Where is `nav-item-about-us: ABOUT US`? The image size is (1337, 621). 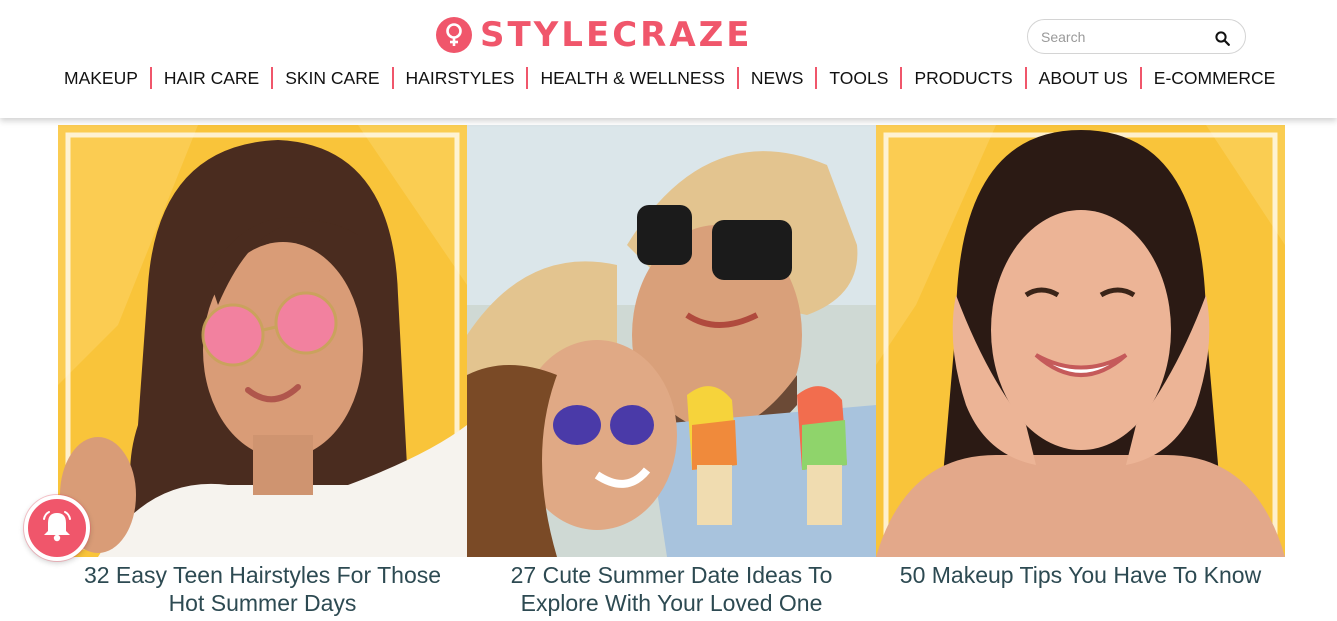
nav-item-about-us: ABOUT US is located at coordinates (1083, 78).